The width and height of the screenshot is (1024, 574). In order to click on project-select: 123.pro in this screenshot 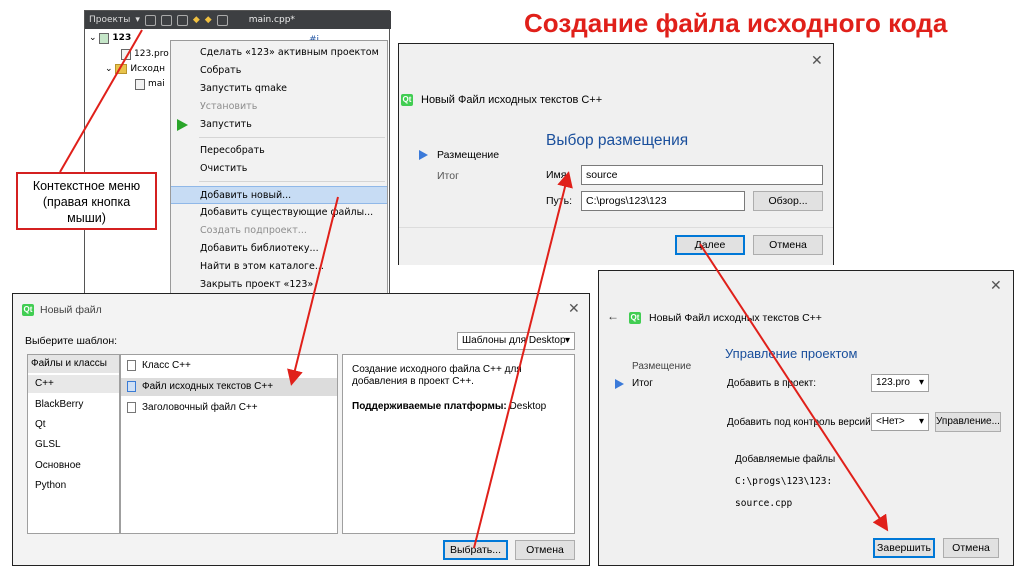, I will do `click(900, 383)`.